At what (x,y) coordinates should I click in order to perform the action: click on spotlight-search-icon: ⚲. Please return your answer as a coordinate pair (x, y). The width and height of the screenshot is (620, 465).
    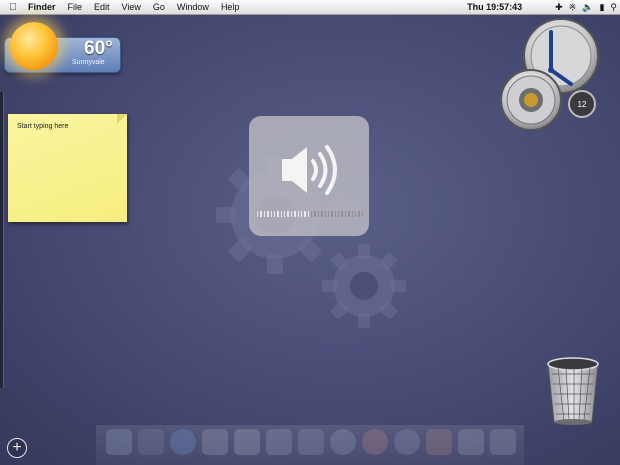
    Looking at the image, I should click on (613, 7).